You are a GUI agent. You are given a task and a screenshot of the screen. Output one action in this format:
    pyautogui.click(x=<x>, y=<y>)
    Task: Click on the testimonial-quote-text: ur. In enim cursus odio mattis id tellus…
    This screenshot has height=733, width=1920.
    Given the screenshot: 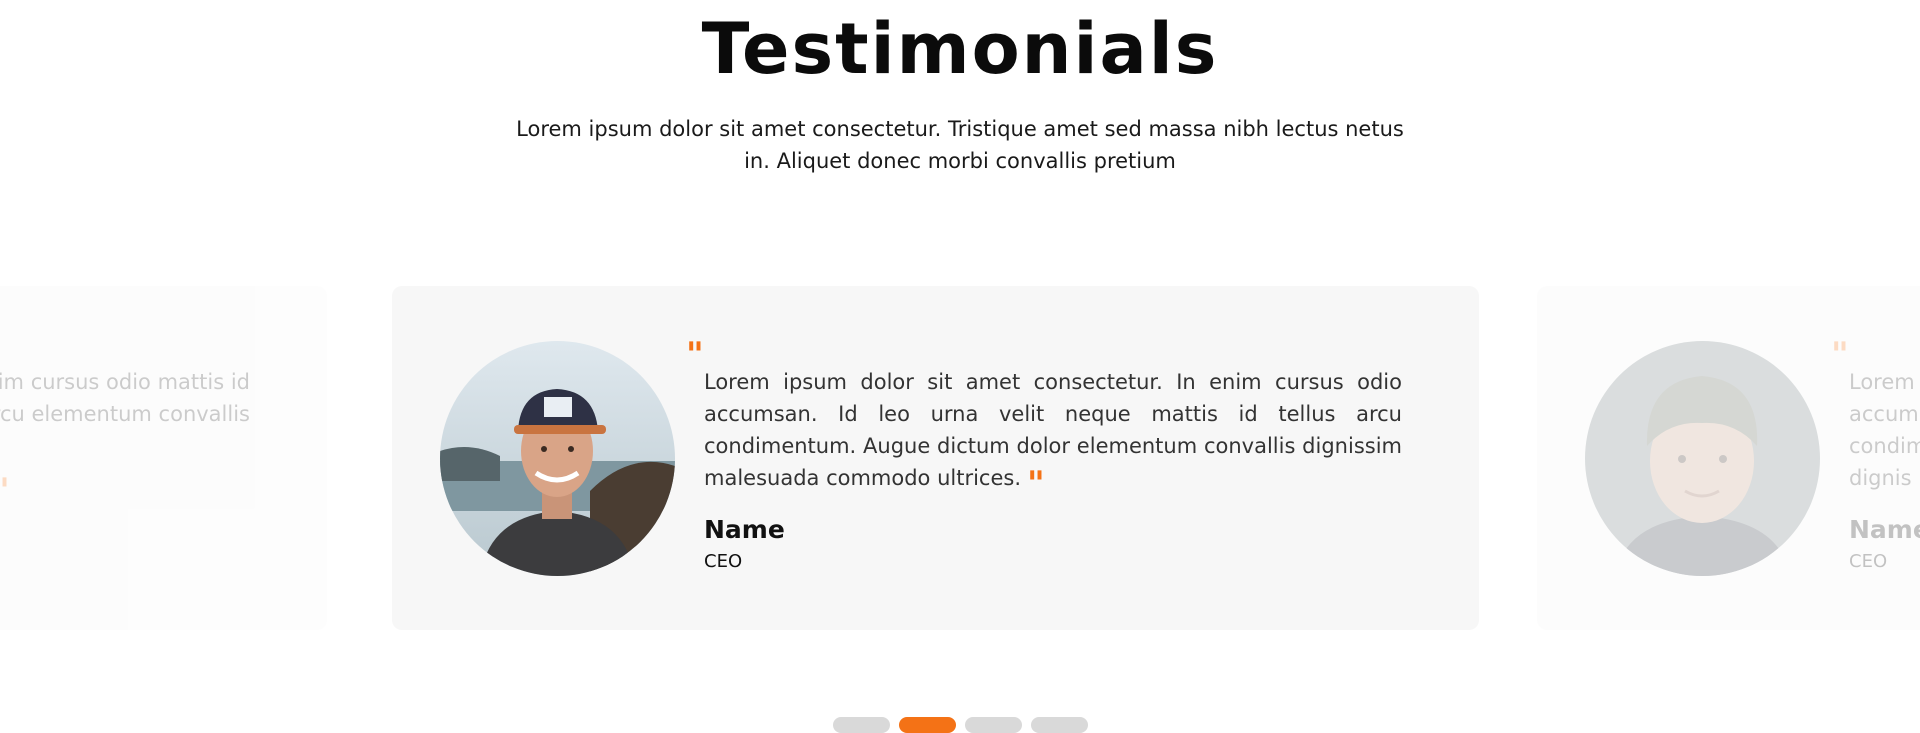 What is the action you would take?
    pyautogui.click(x=125, y=398)
    